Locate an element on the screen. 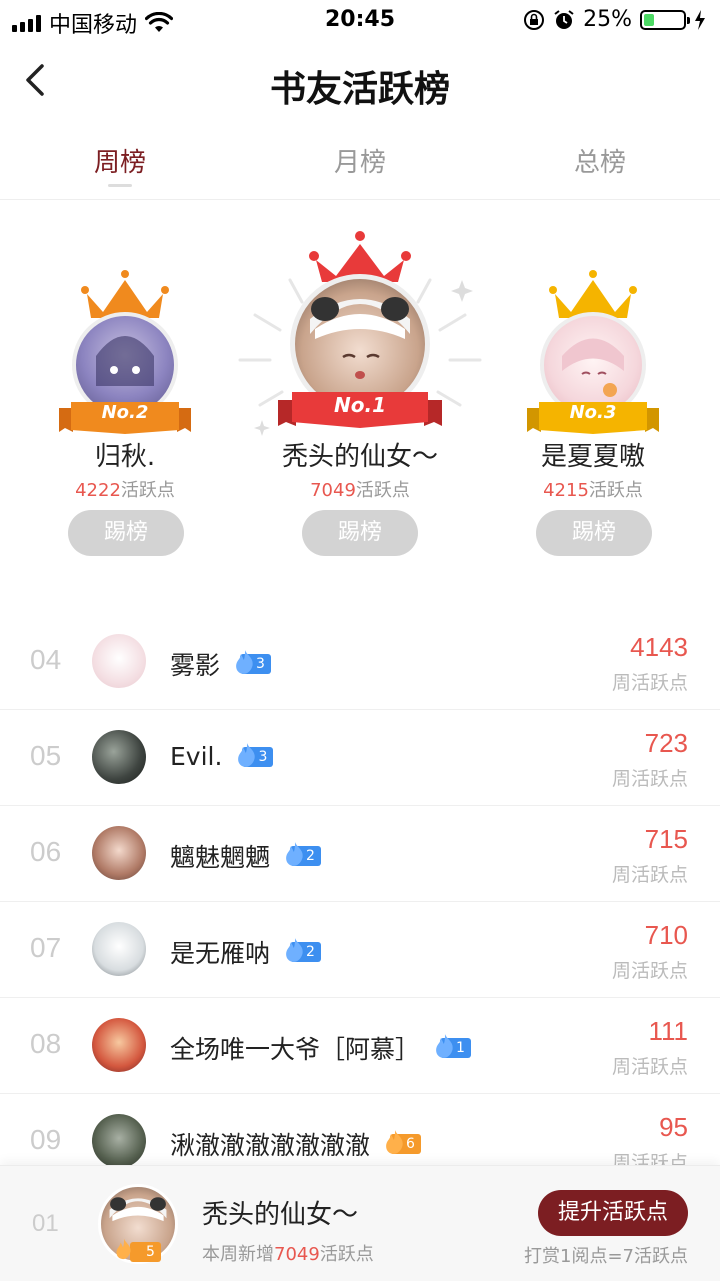  rank-label-third: No.3 is located at coordinates (593, 412).